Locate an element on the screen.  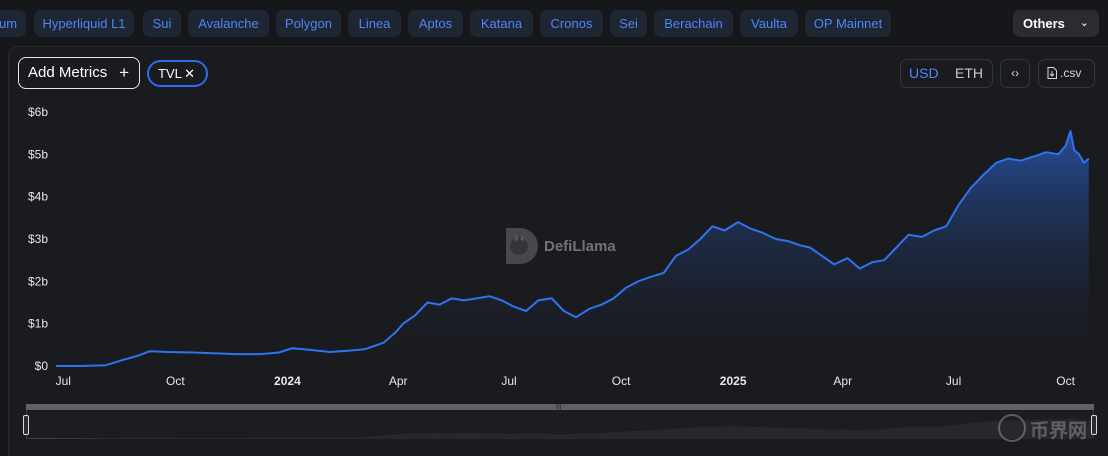
defillama-watermark: DefiLlama is located at coordinates (559, 246).